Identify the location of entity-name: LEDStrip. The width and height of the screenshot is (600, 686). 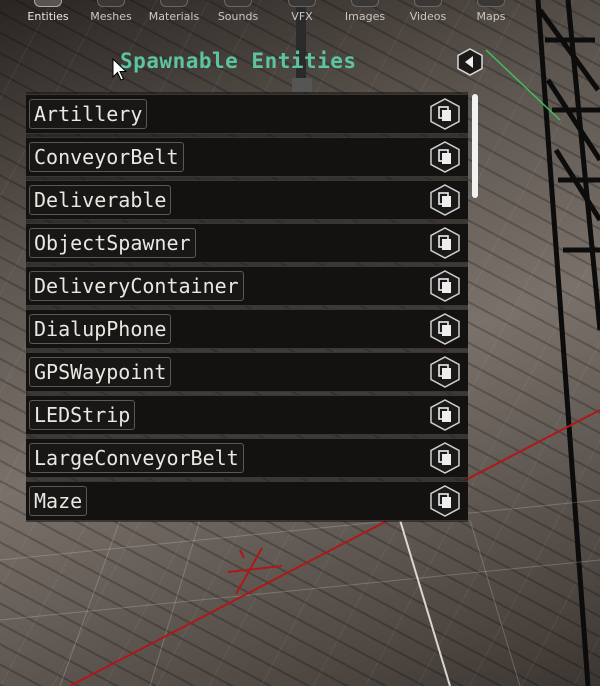
(82, 415).